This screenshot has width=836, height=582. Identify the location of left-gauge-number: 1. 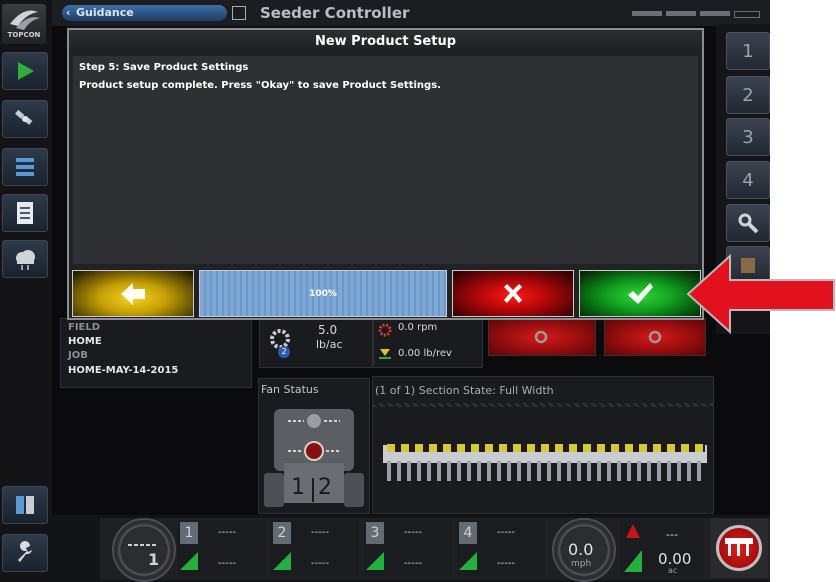
(154, 559).